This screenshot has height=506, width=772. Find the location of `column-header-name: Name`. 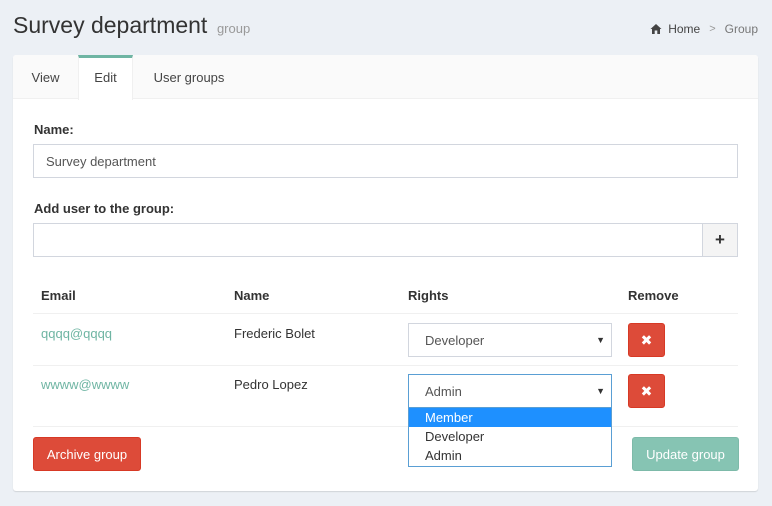

column-header-name: Name is located at coordinates (252, 295).